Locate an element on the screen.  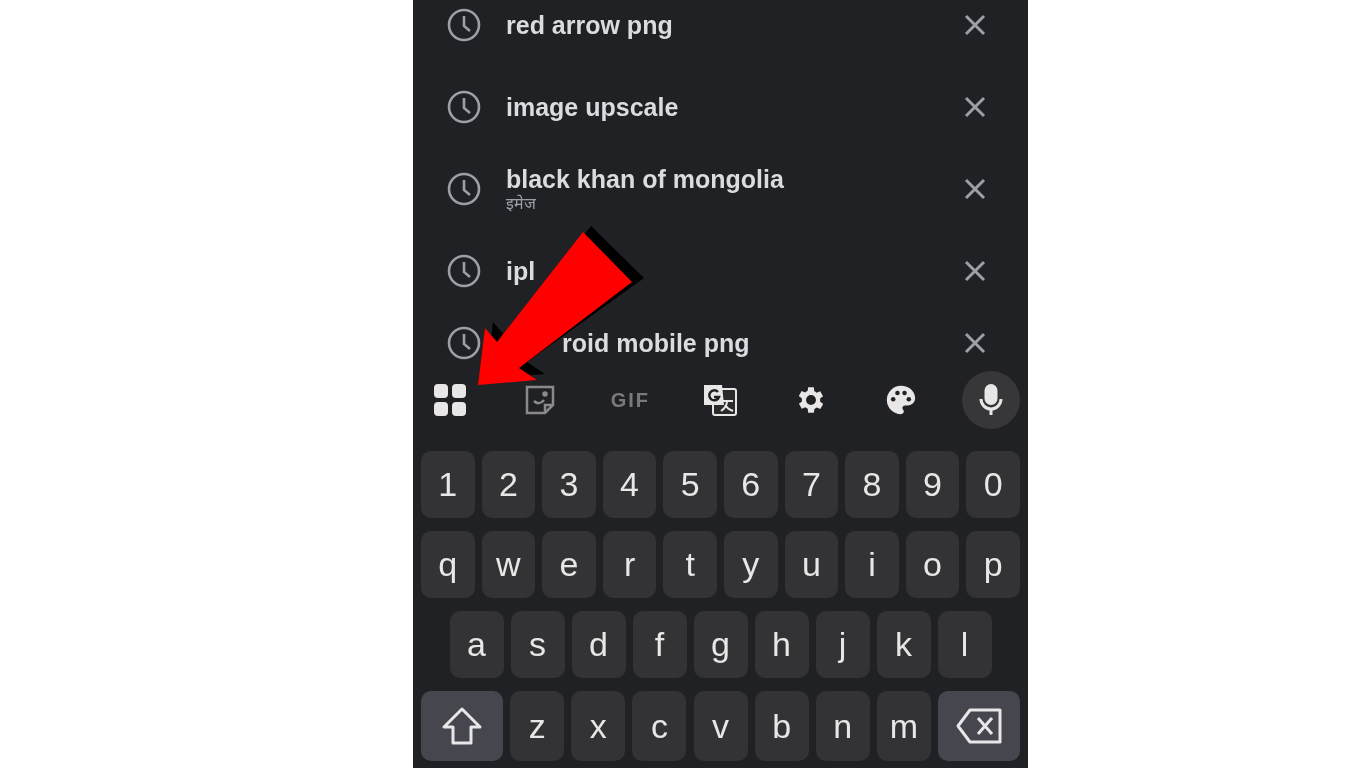
keyboard-key: q is located at coordinates (448, 564).